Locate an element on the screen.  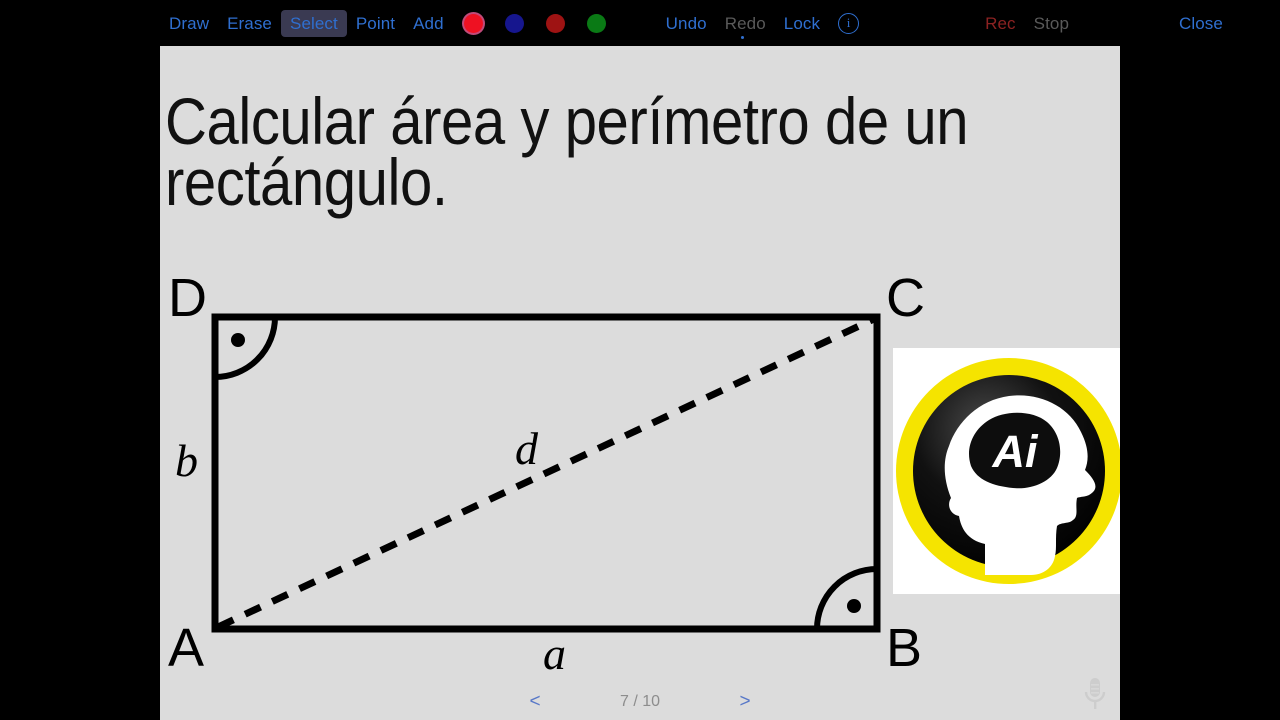
vertex-label-b: B is located at coordinates (904, 648).